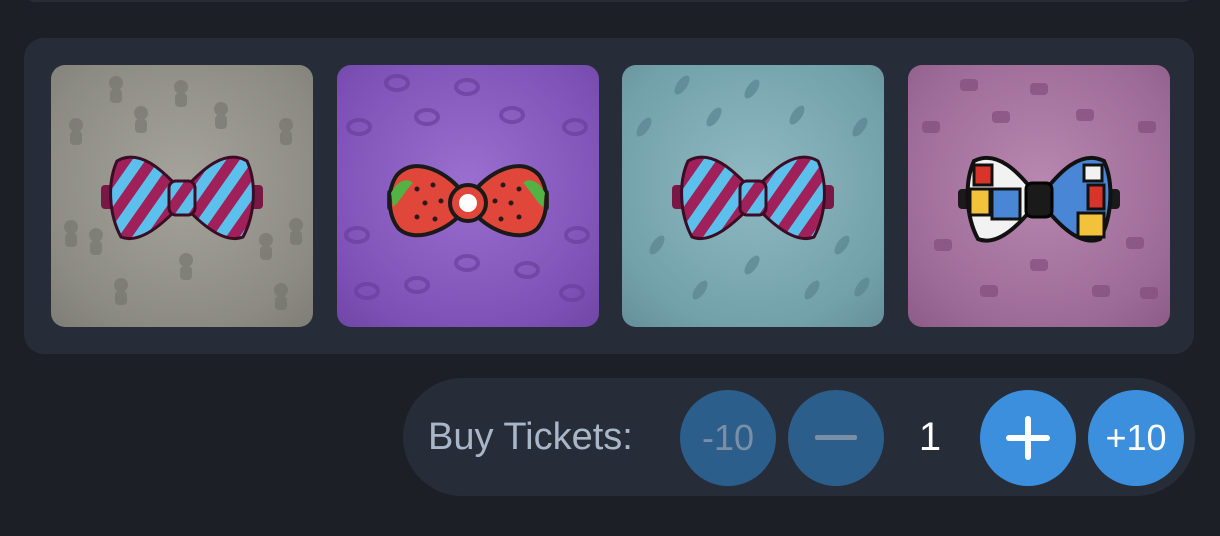  I want to click on minus-ten-button: -10, so click(728, 438).